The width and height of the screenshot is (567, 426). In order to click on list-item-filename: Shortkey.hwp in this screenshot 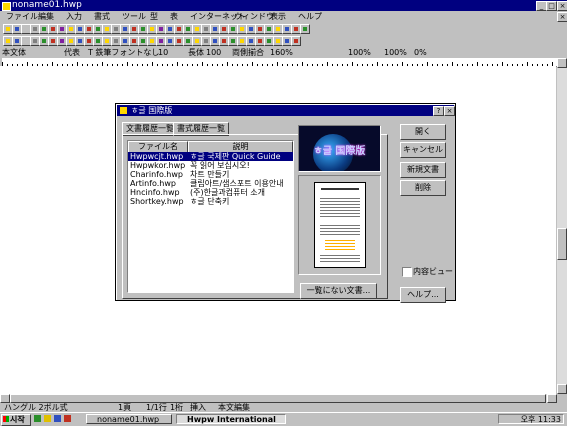, I will do `click(157, 201)`.